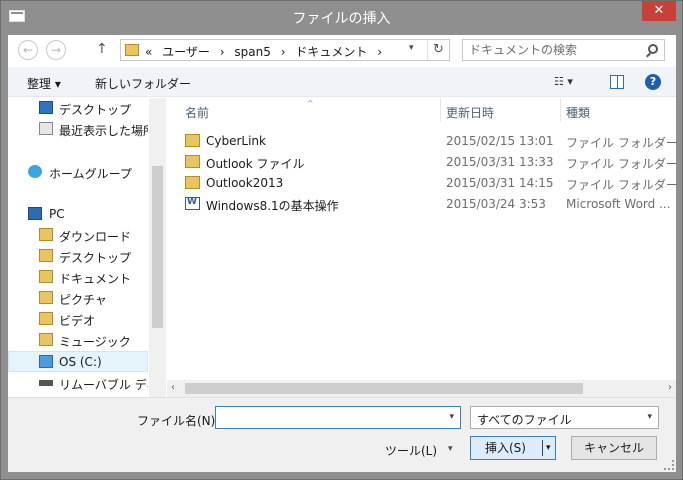 The height and width of the screenshot is (480, 683). Describe the element at coordinates (342, 82) in the screenshot. I see `command-bar: 整理 ▾ 新しいフォルダー ☷ ▾ ?` at that location.